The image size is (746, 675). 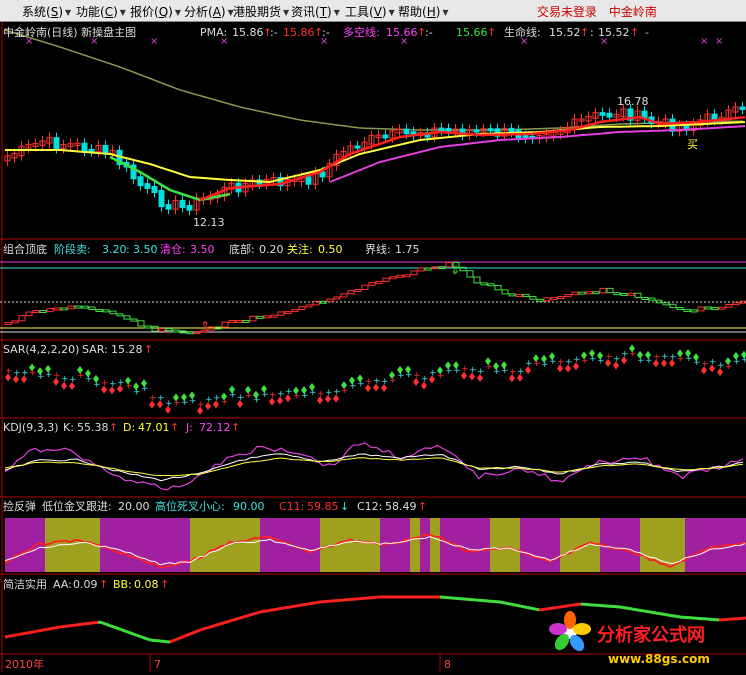 I want to click on kdj-panel, so click(x=374, y=466).